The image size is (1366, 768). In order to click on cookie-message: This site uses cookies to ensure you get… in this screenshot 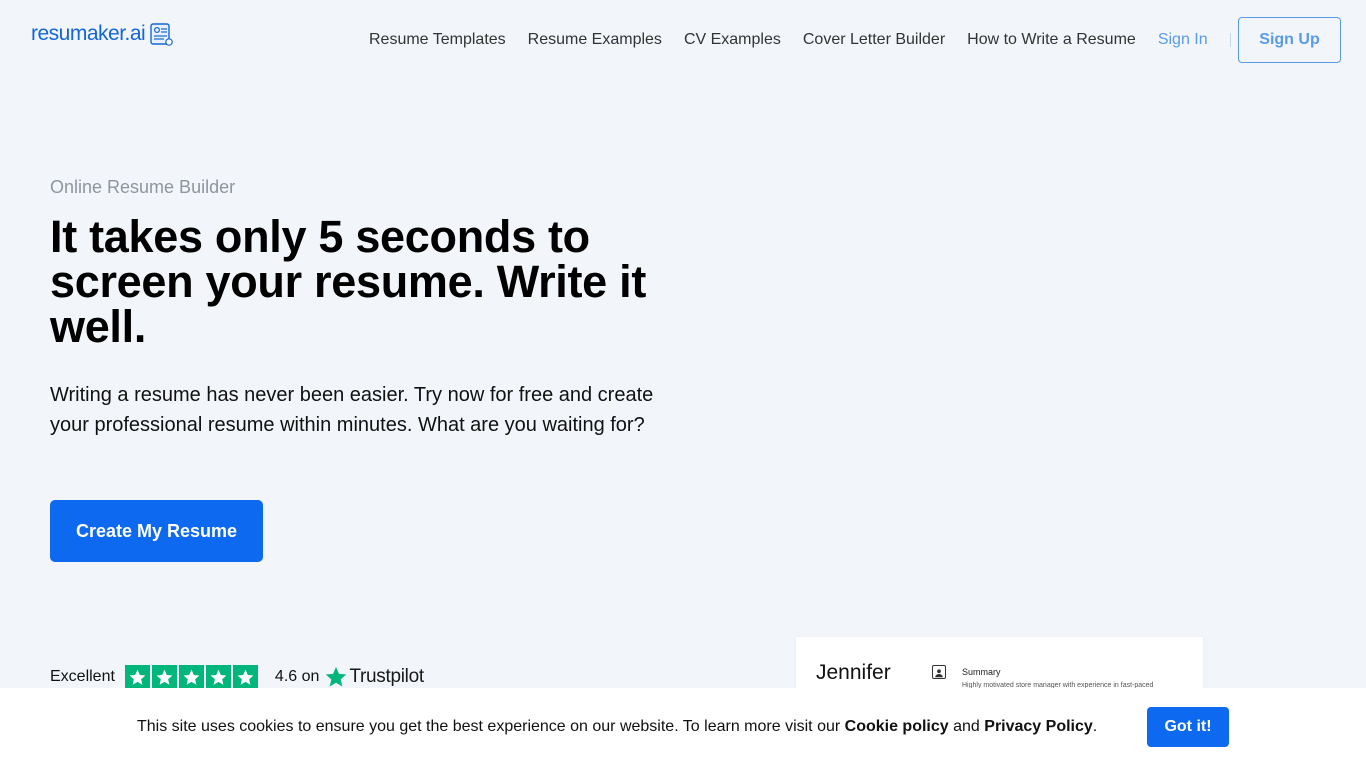, I will do `click(617, 727)`.